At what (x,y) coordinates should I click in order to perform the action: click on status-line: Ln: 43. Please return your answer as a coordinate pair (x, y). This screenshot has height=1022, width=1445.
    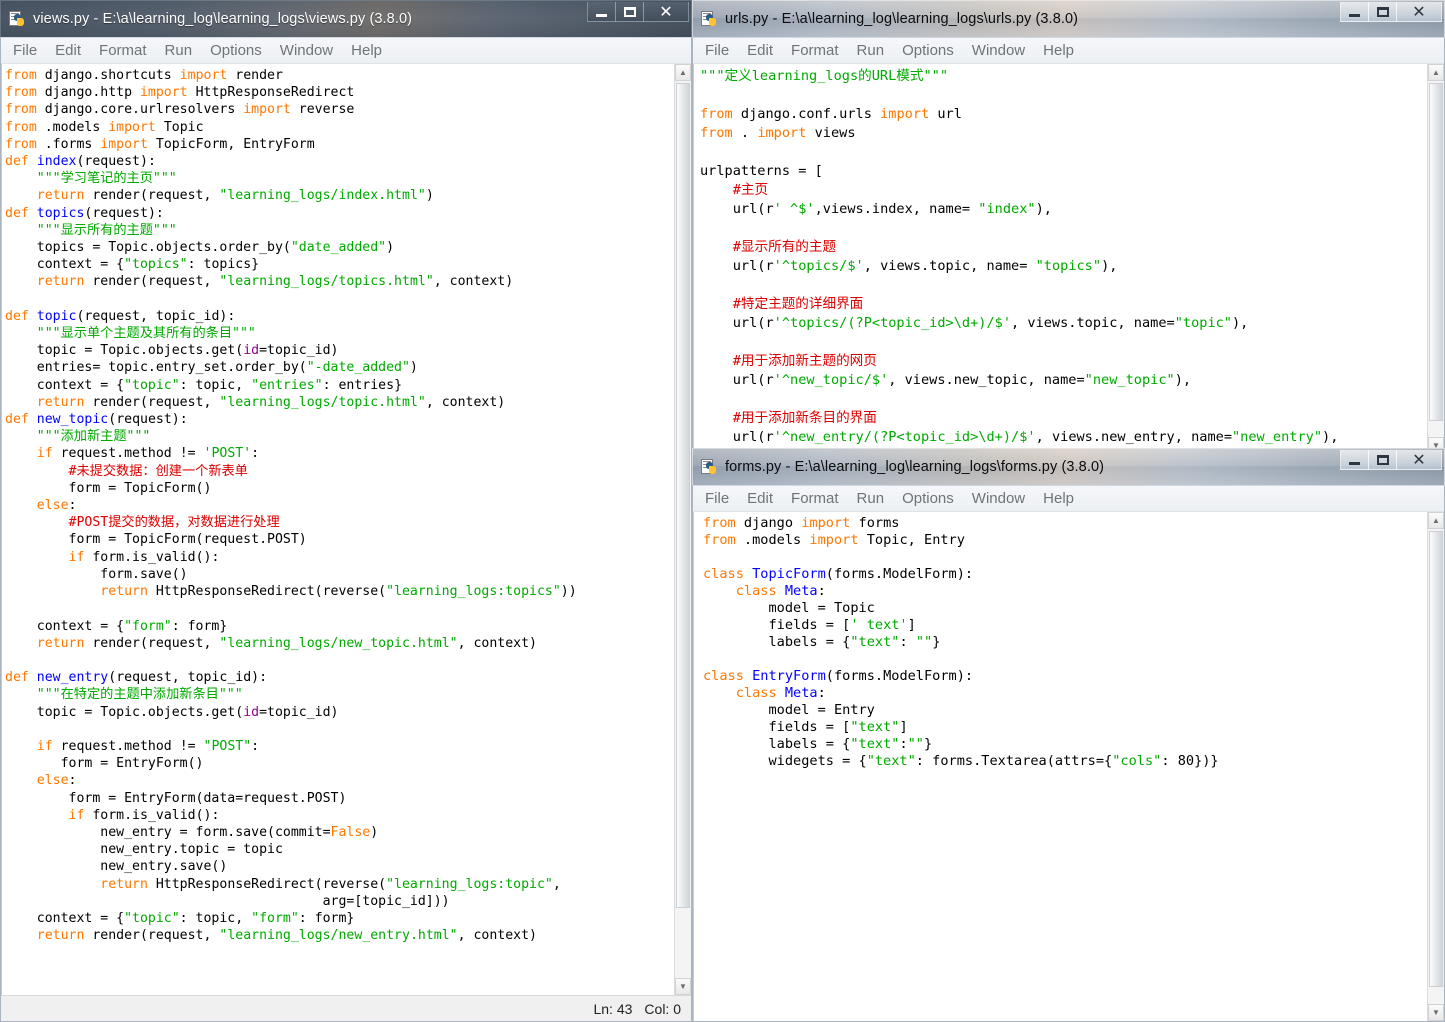
    Looking at the image, I should click on (613, 1008).